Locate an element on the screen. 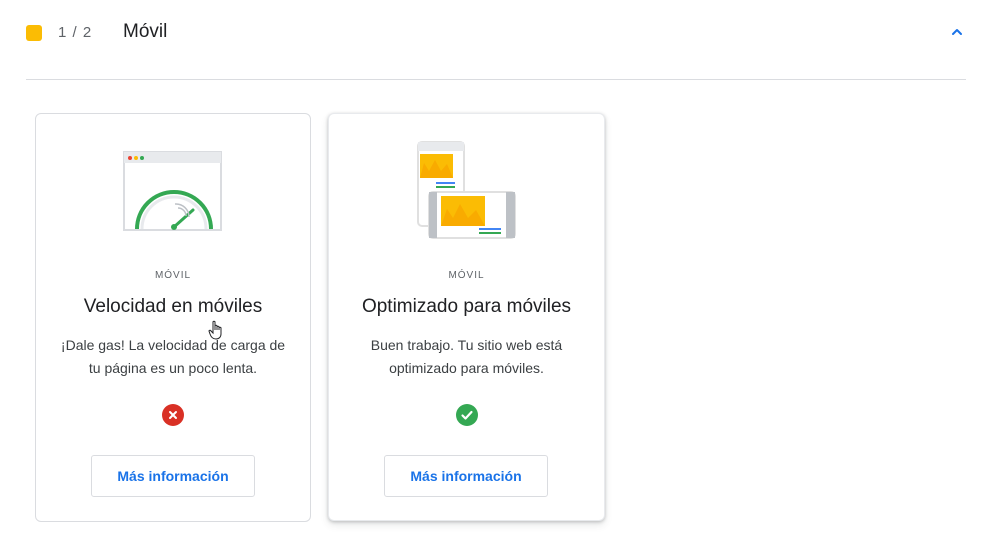 Image resolution: width=991 pixels, height=536 pixels. error-x-icon is located at coordinates (173, 415).